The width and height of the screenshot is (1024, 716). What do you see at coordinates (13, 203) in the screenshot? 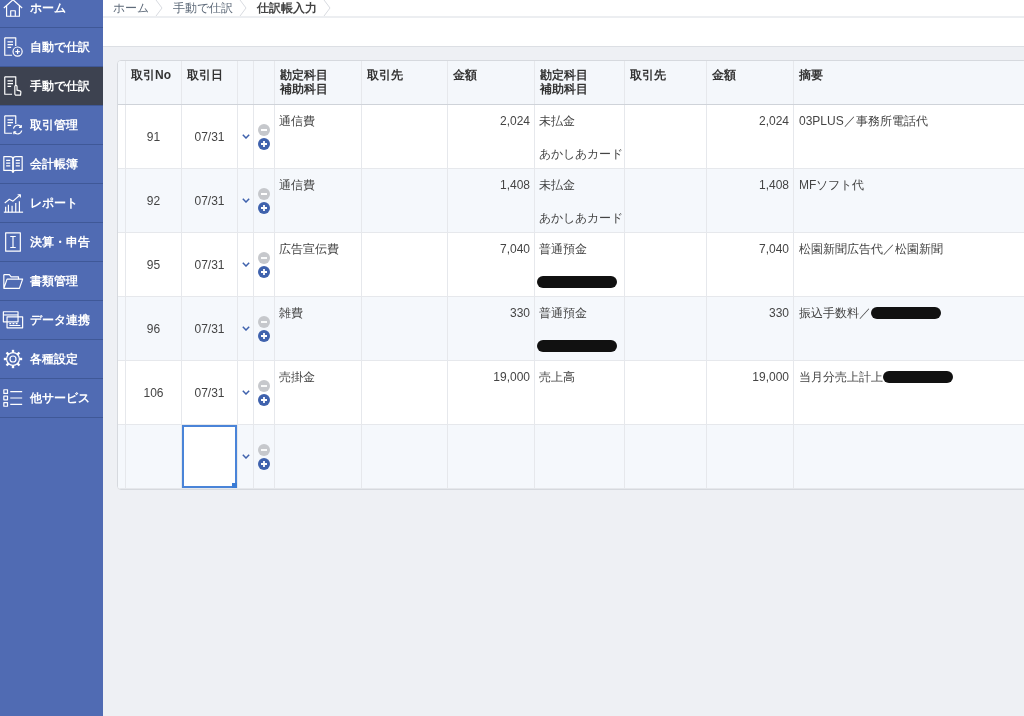
I see `chart-icon` at bounding box center [13, 203].